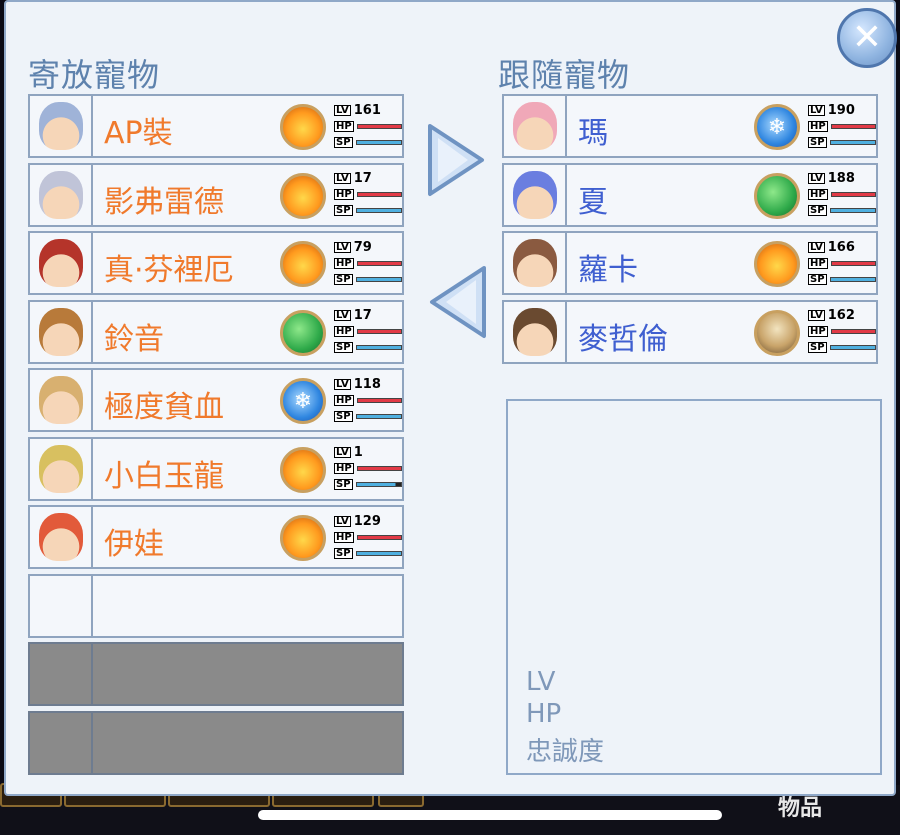  I want to click on storage-pet-slot: 影弗雷德 LV 17 HP SP, so click(216, 194).